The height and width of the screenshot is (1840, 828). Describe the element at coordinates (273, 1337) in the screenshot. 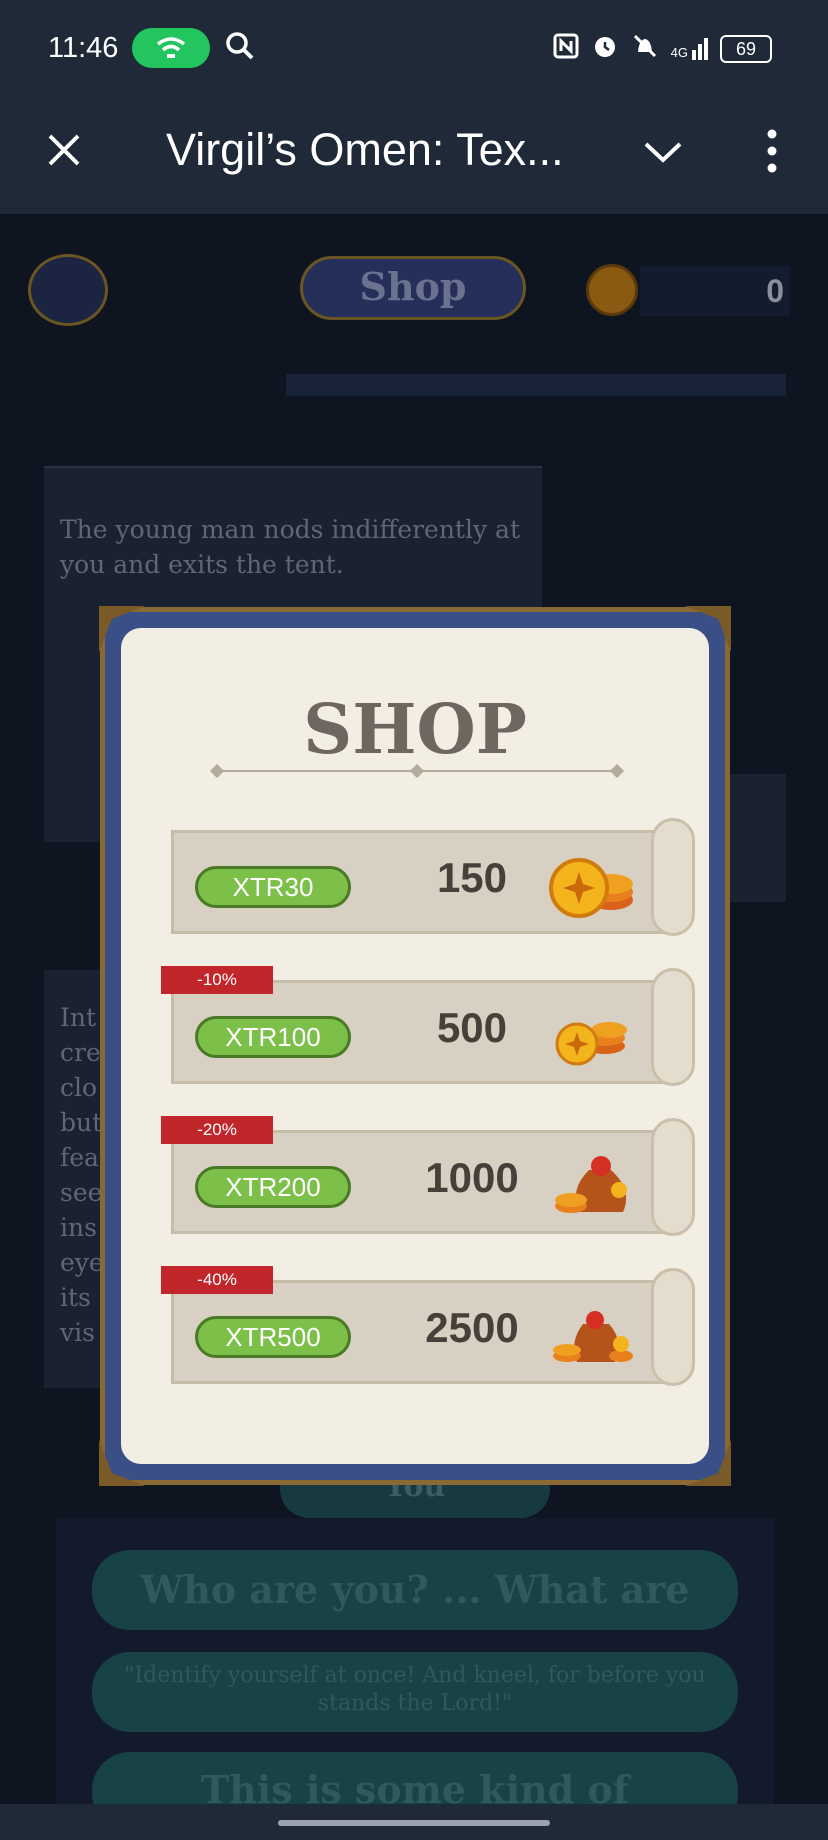

I see `price-button: XTR500` at that location.